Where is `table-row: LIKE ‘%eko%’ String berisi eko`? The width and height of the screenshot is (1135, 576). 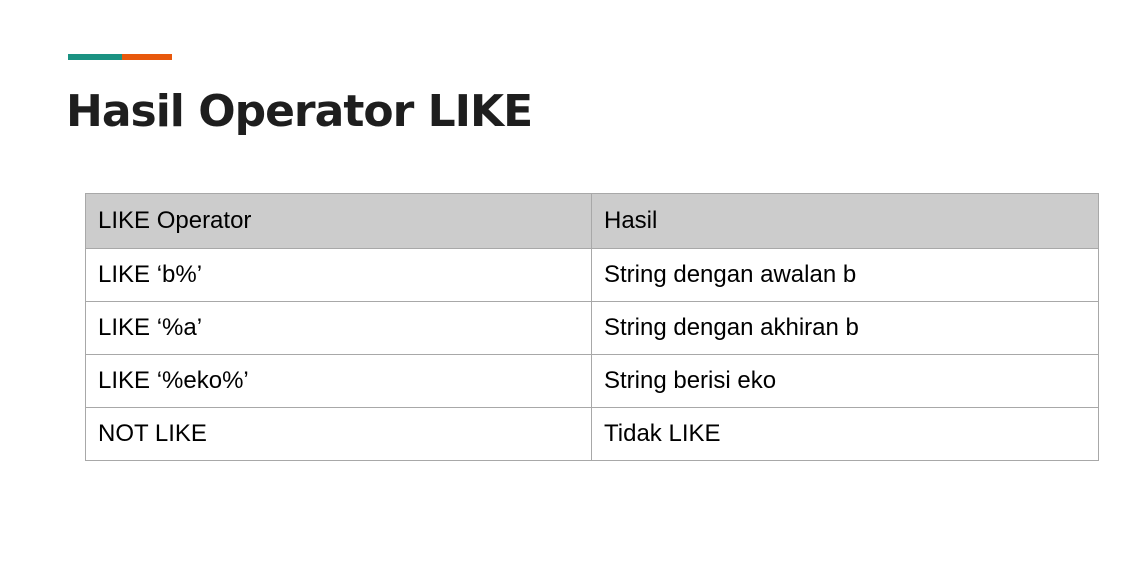
table-row: LIKE ‘%eko%’ String berisi eko is located at coordinates (592, 381).